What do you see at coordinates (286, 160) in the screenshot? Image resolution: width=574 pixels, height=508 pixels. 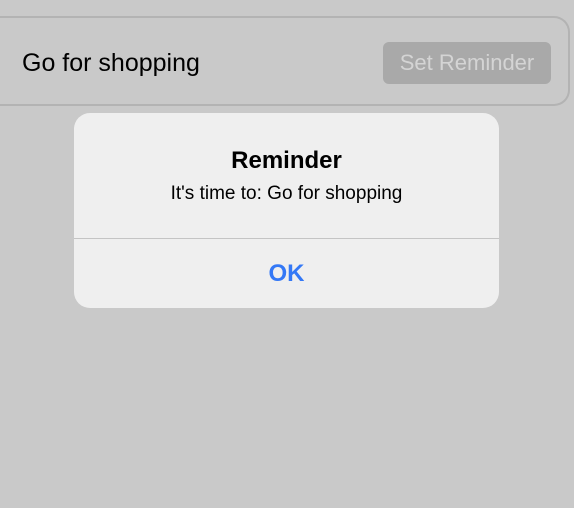 I see `alert-title: Reminder` at bounding box center [286, 160].